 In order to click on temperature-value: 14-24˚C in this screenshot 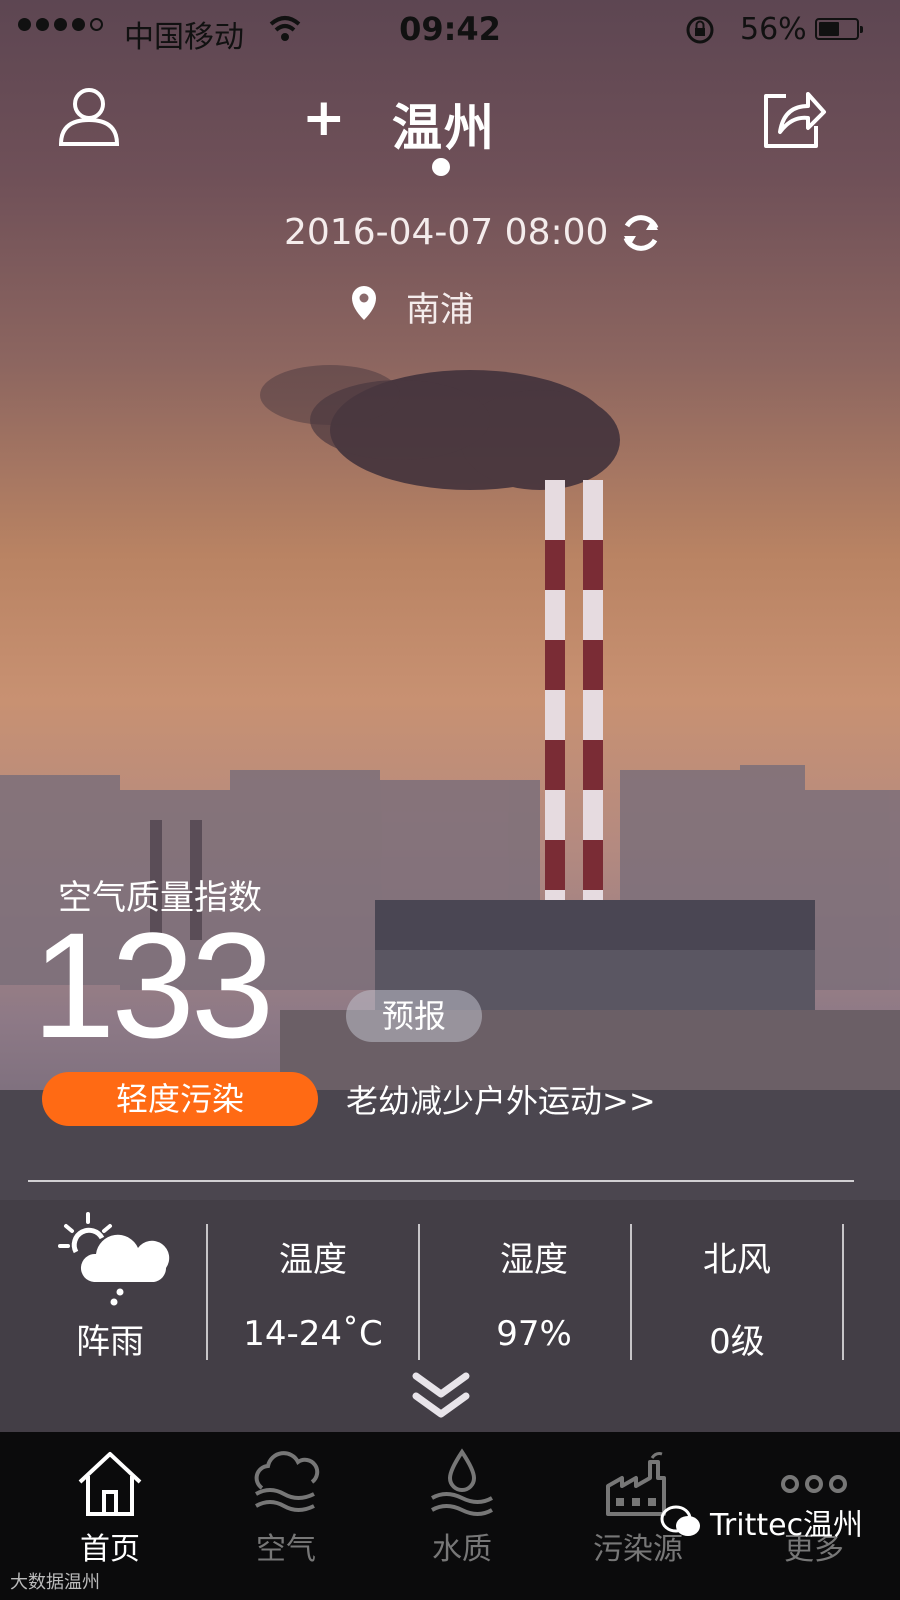, I will do `click(313, 1334)`.